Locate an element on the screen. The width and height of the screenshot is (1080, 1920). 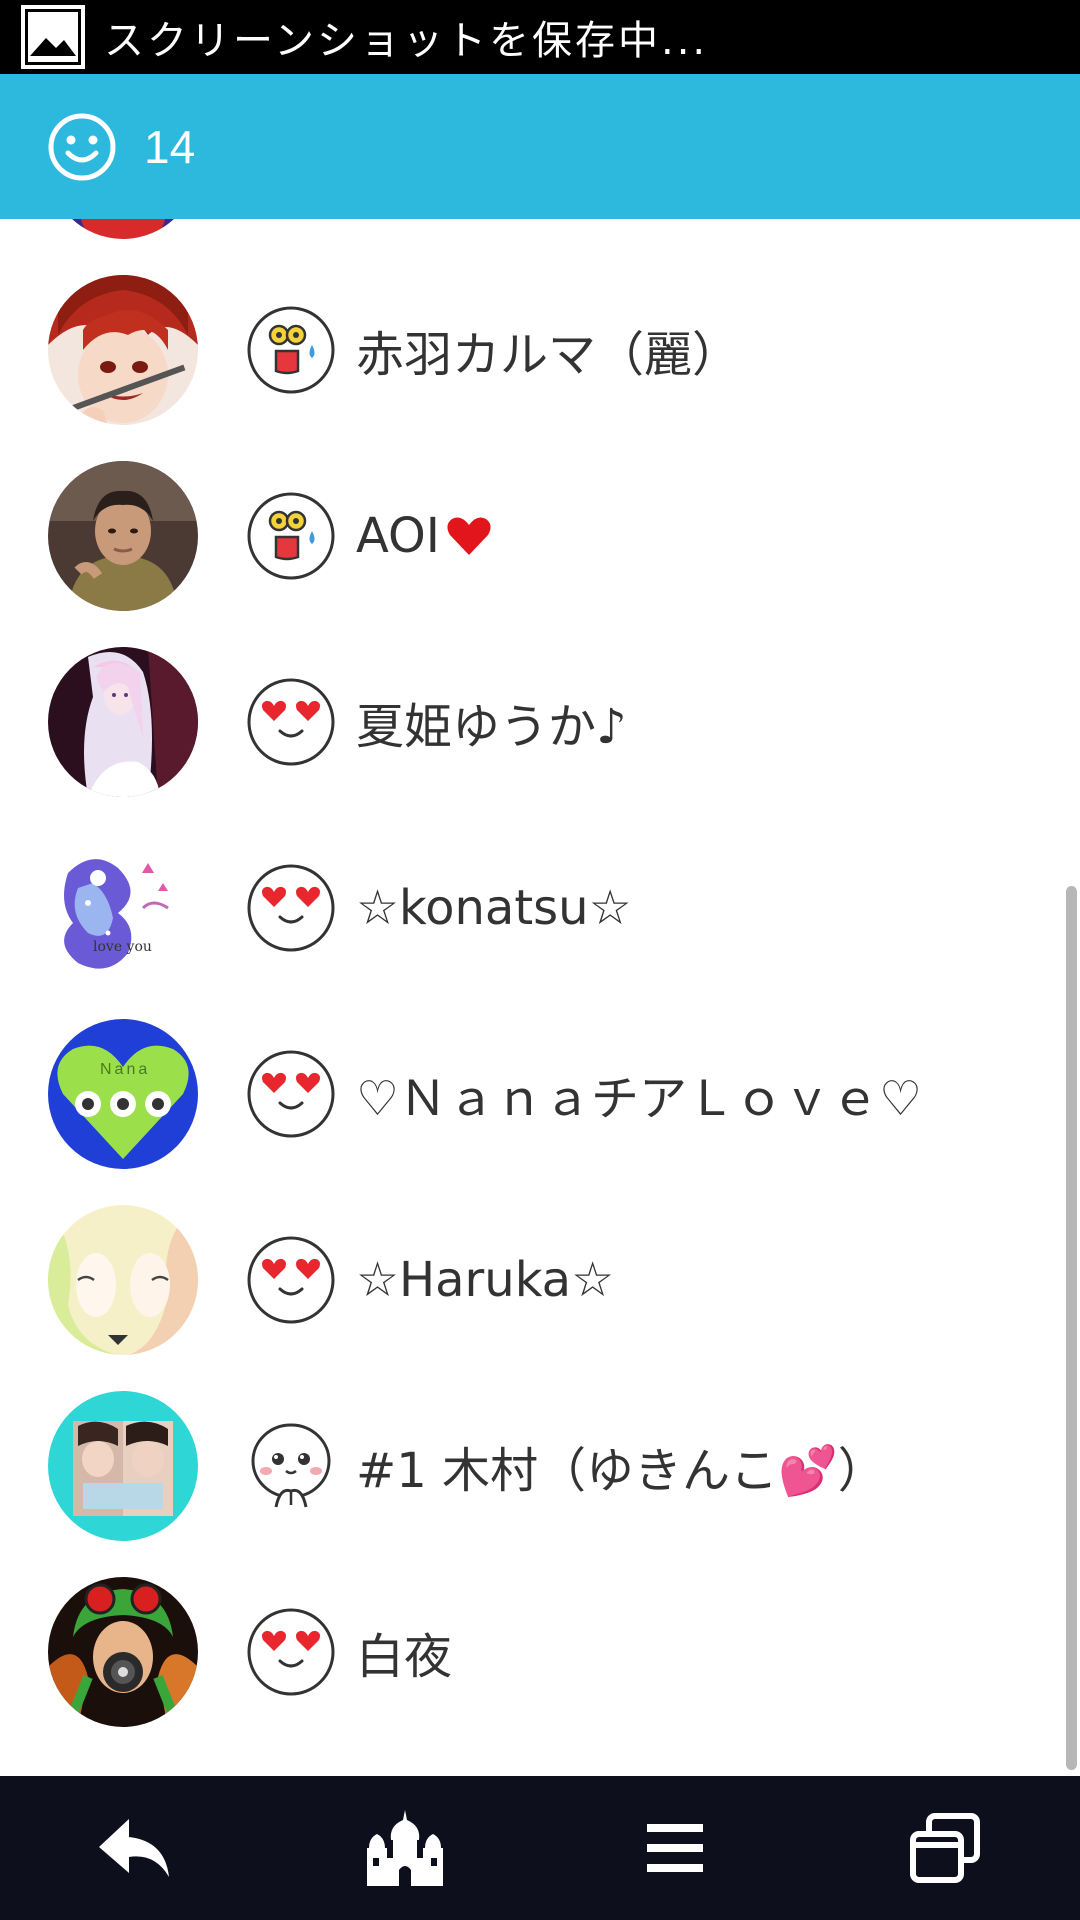
reaction-count: 14 is located at coordinates (170, 146).